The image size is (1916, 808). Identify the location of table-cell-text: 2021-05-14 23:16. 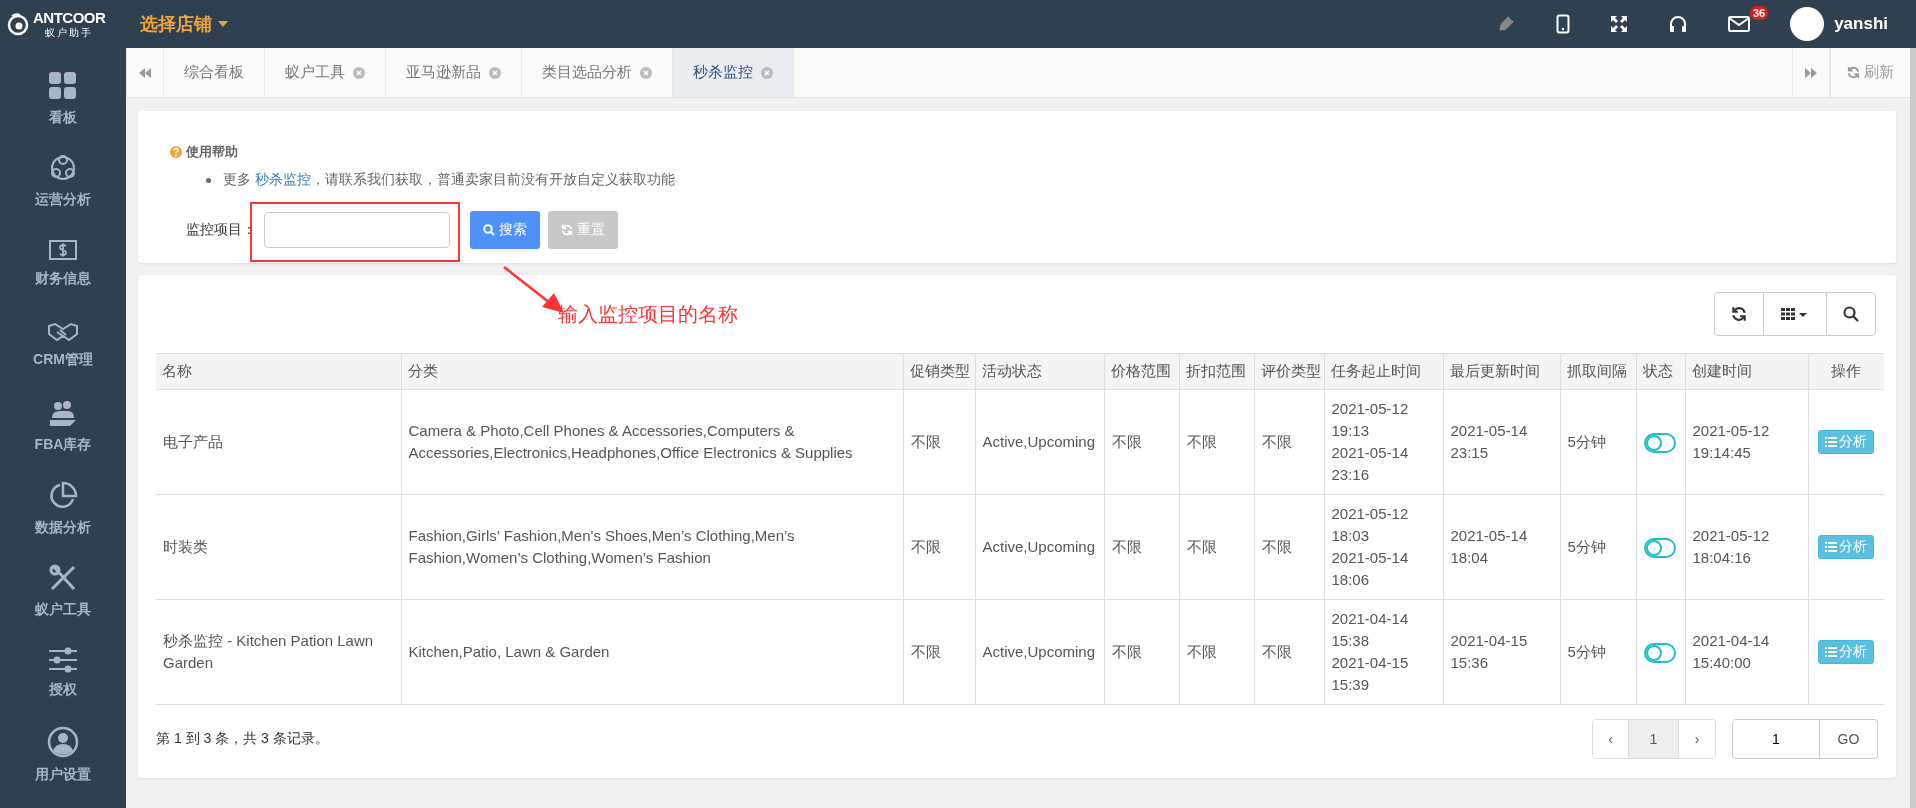
(1370, 464).